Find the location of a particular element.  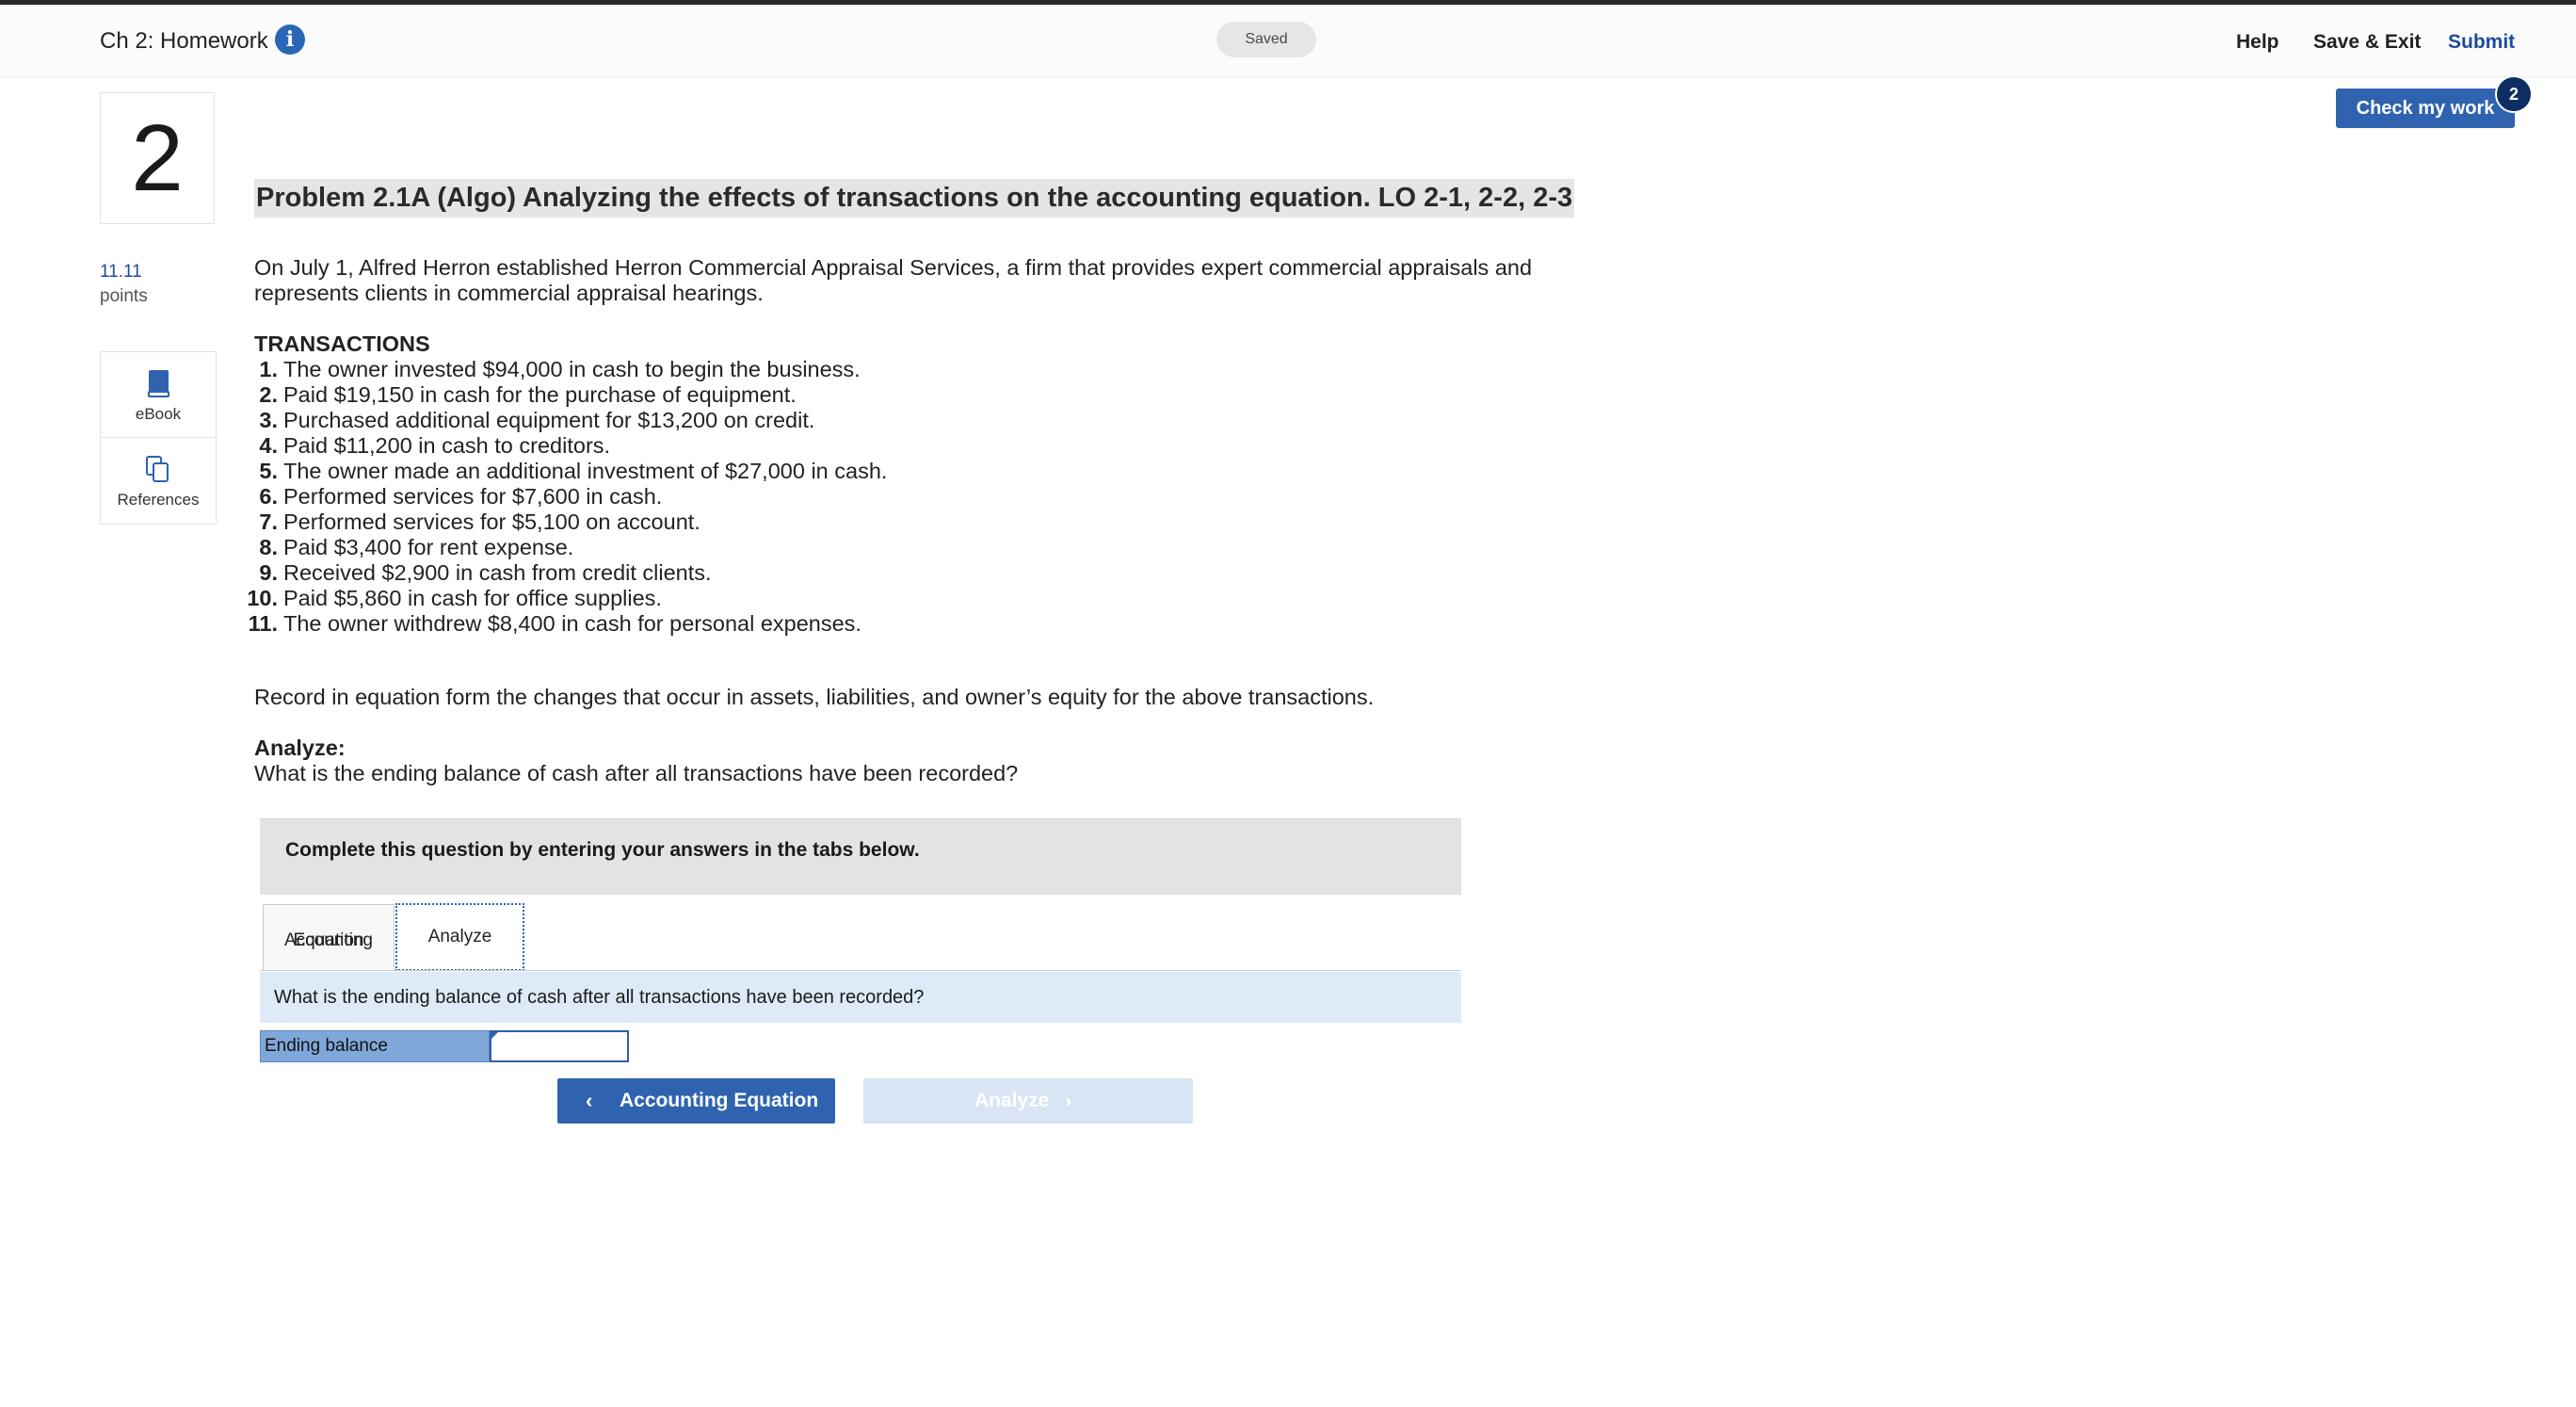

help-link: Help is located at coordinates (2257, 42).